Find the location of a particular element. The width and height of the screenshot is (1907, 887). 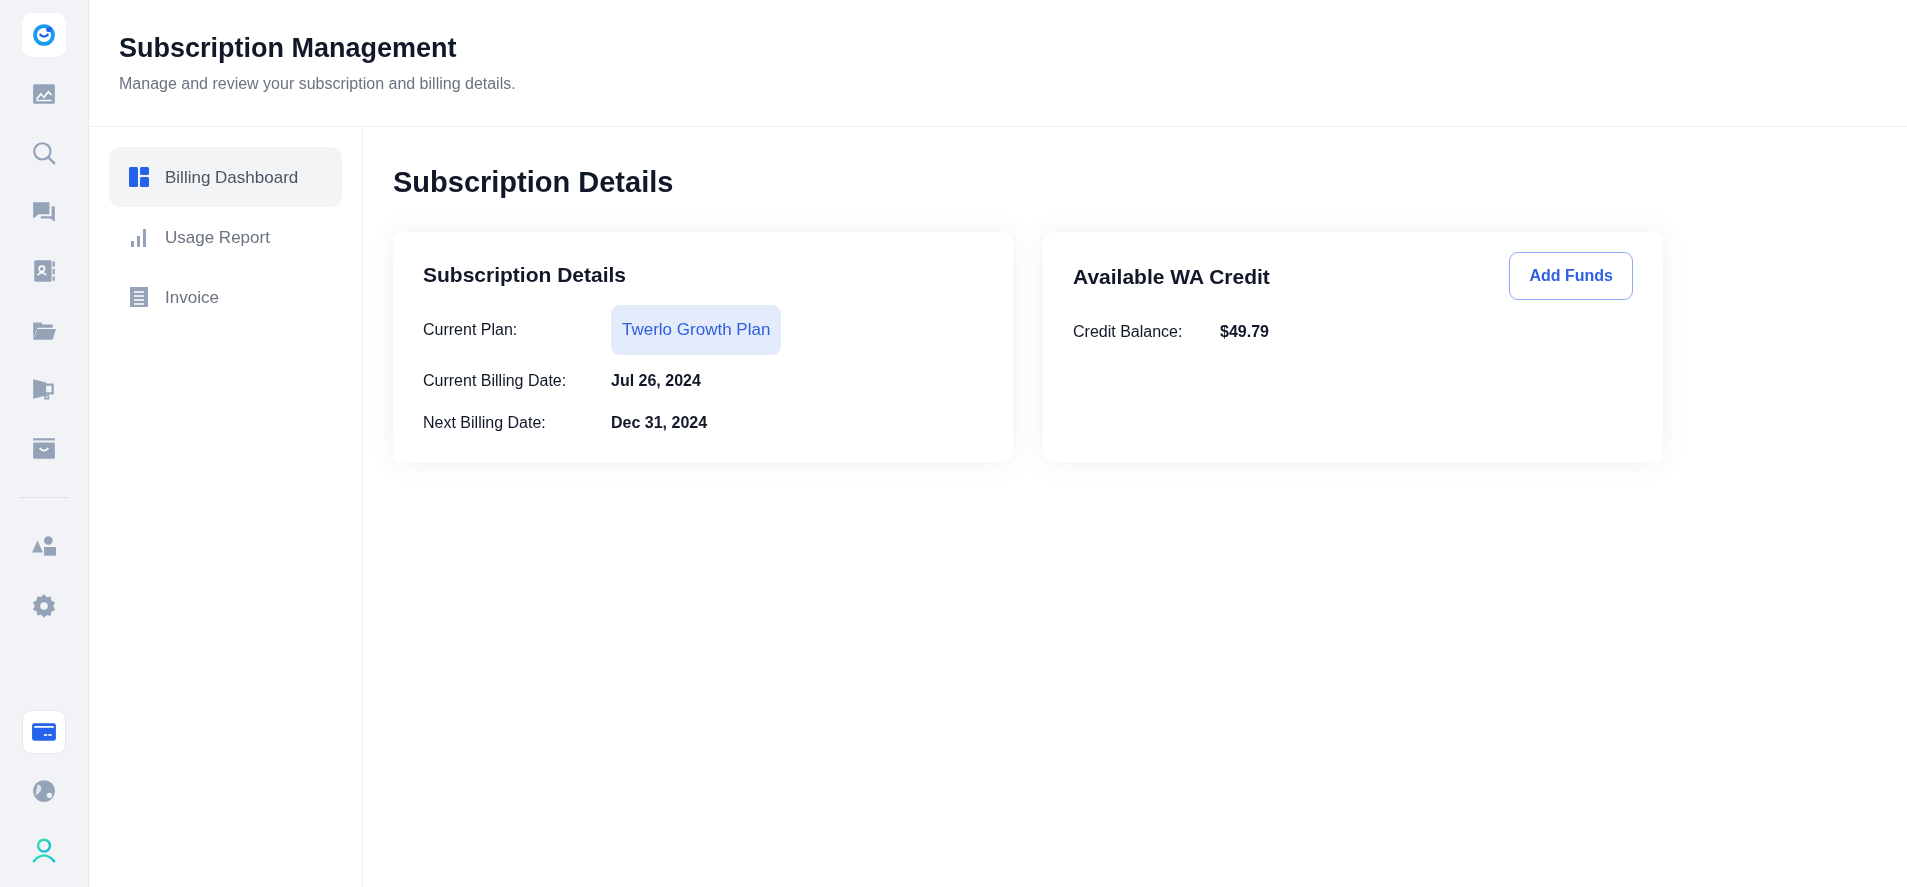

megaphone-icon is located at coordinates (44, 389).